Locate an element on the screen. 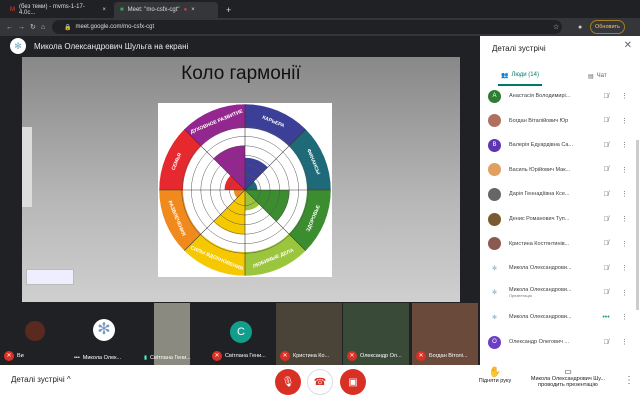 This screenshot has width=640, height=400. present-icon: ▭ is located at coordinates (568, 371).